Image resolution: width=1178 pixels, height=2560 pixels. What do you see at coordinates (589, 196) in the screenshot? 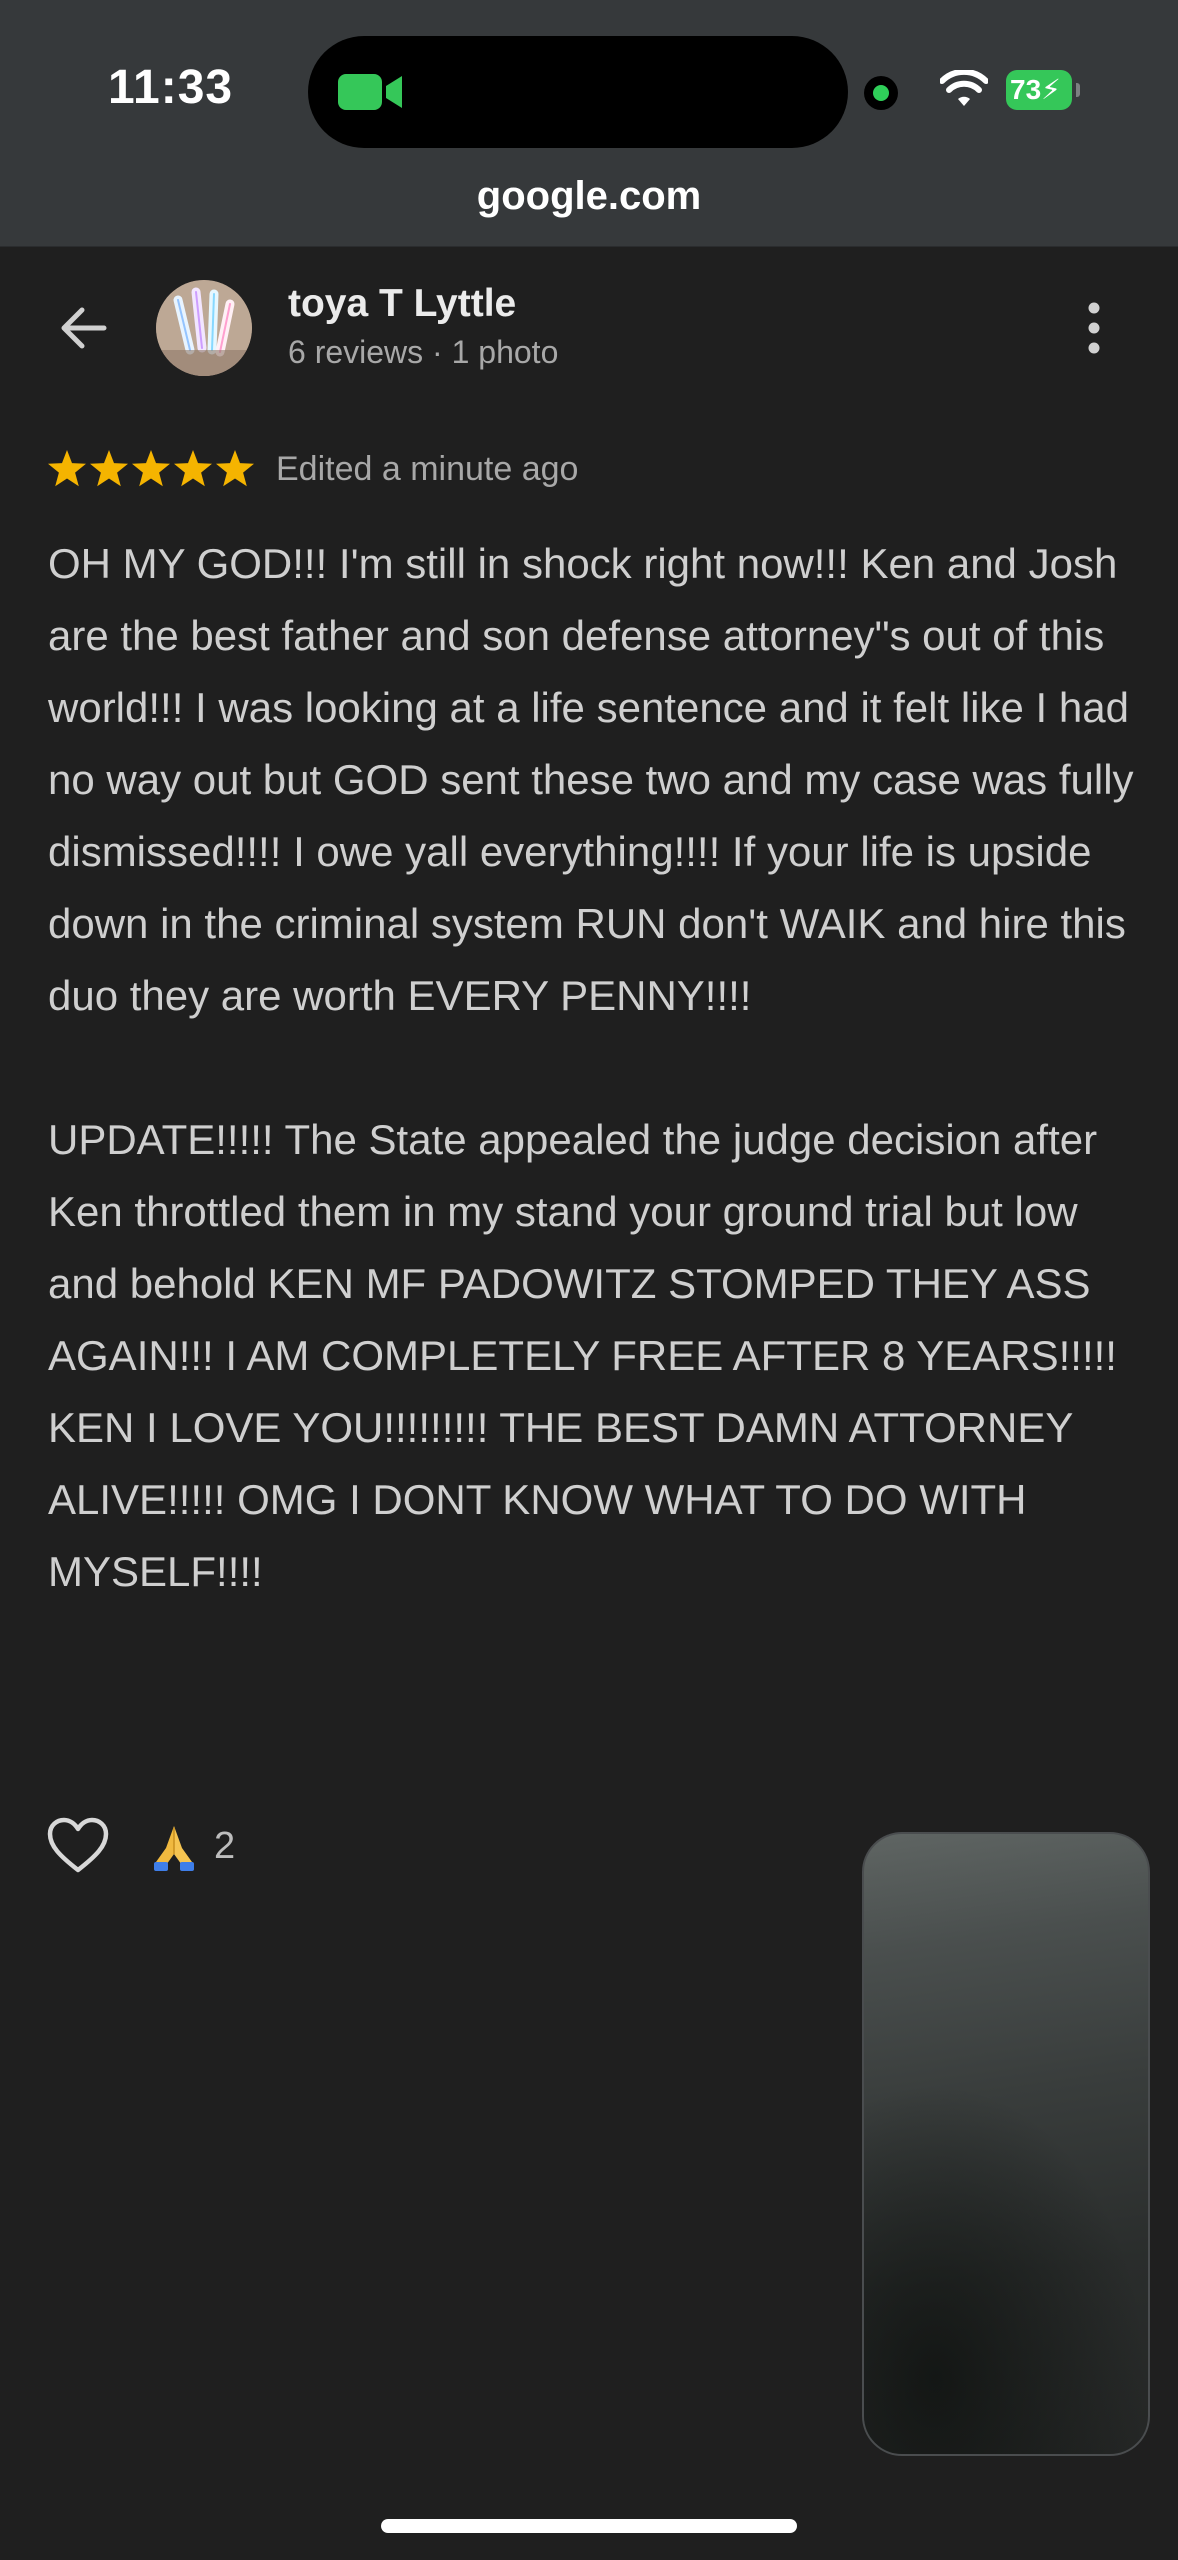
I see `url-bar: google.com` at bounding box center [589, 196].